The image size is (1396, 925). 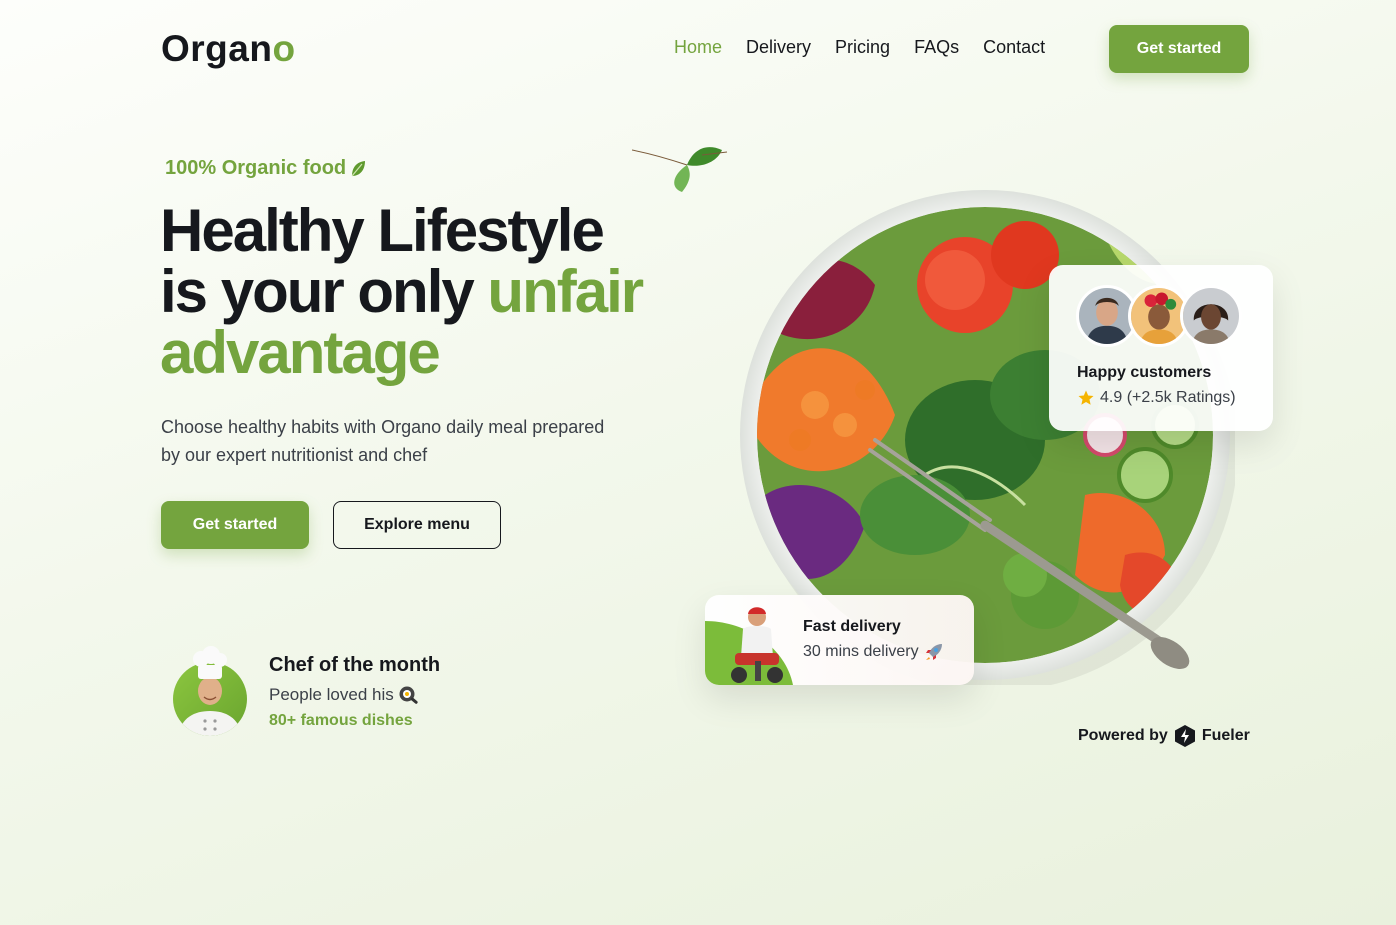 What do you see at coordinates (408, 695) in the screenshot?
I see `frying-pan-icon` at bounding box center [408, 695].